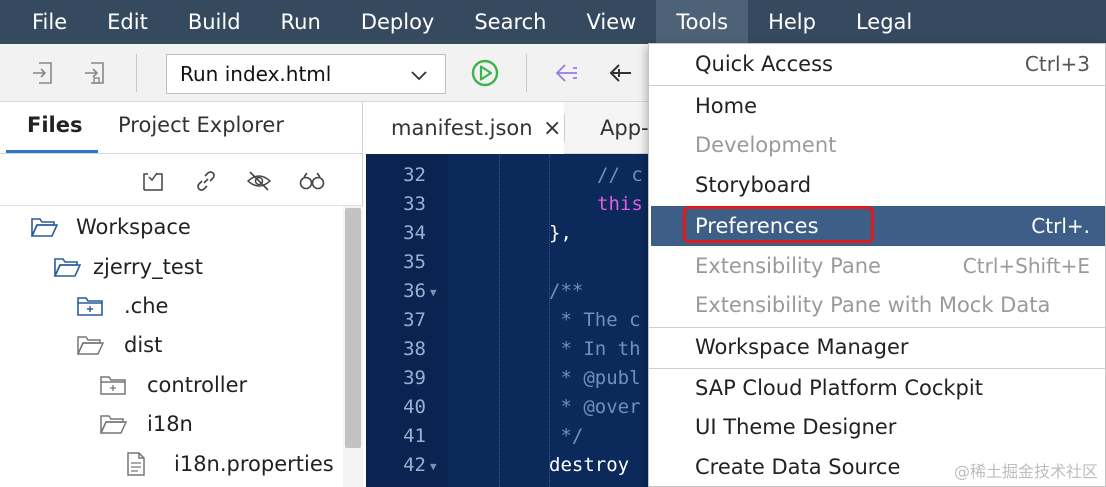 The image size is (1106, 487). I want to click on line-number: 34, so click(414, 233).